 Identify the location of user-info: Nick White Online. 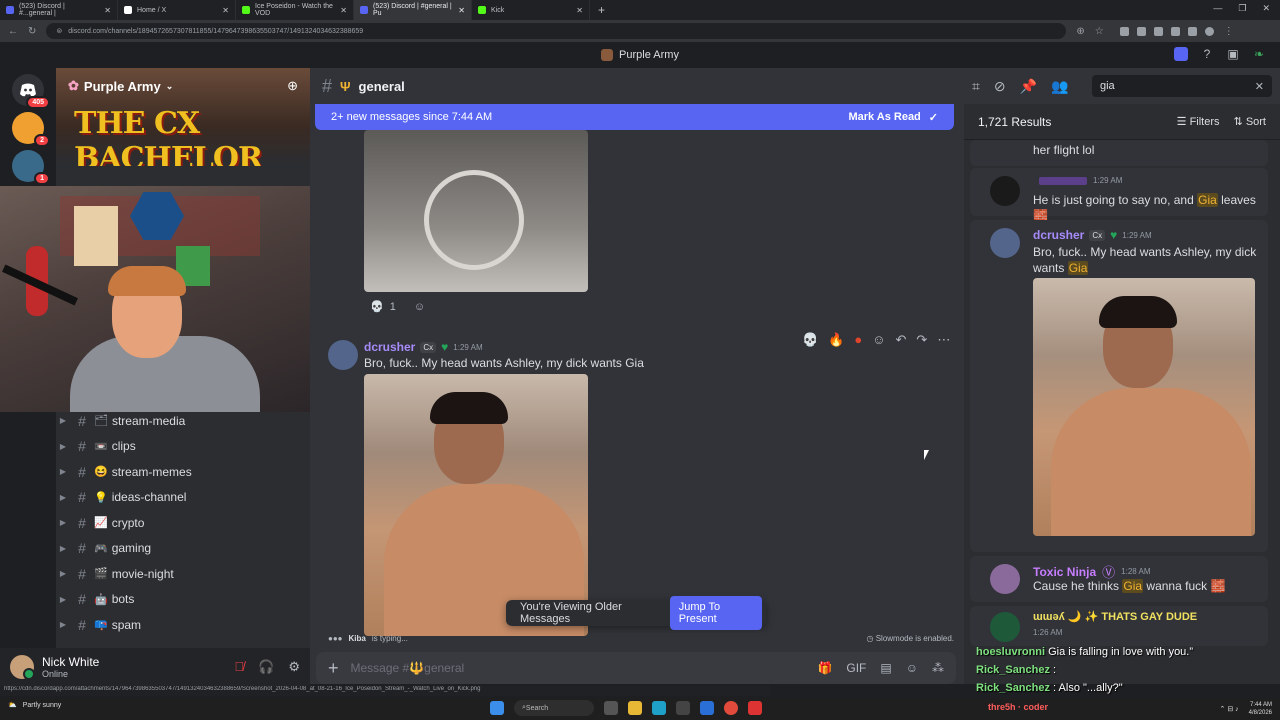
(70, 667).